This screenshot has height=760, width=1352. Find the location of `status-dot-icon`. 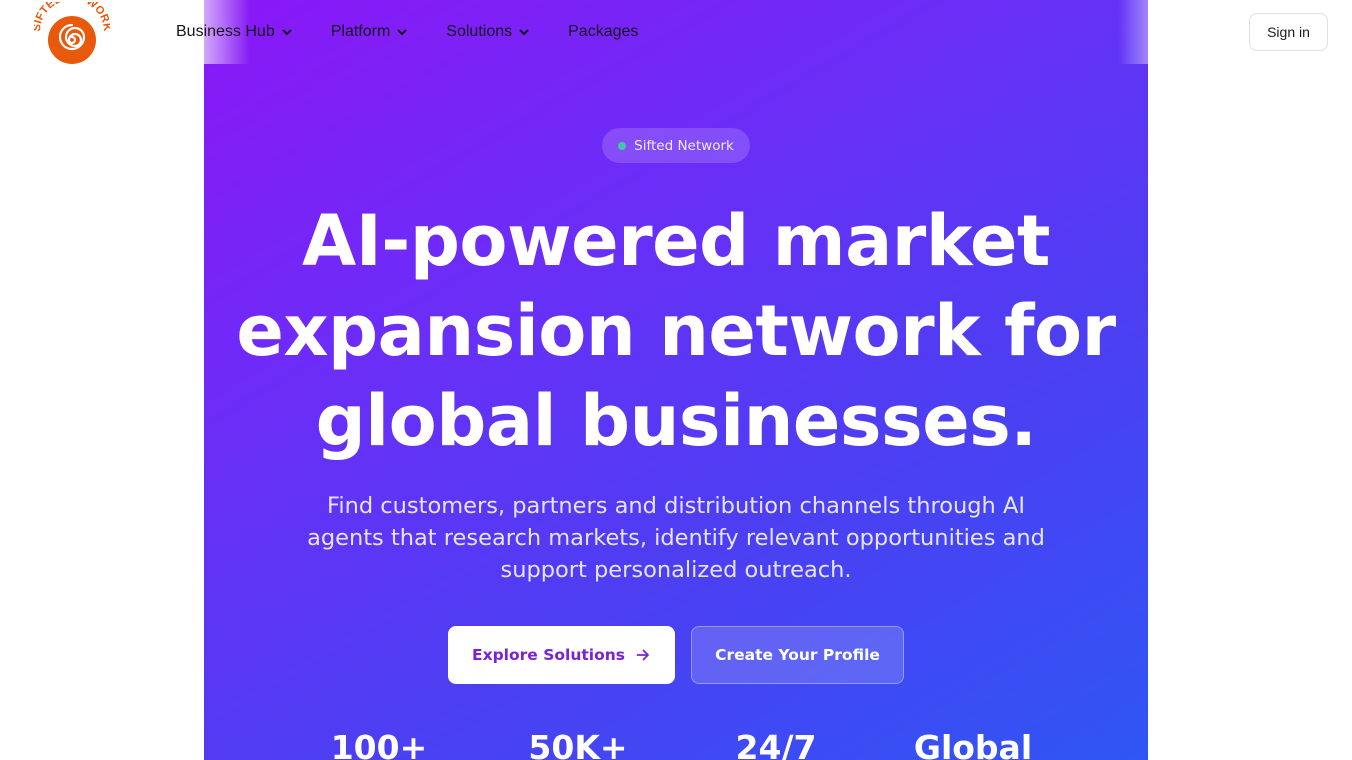

status-dot-icon is located at coordinates (622, 145).